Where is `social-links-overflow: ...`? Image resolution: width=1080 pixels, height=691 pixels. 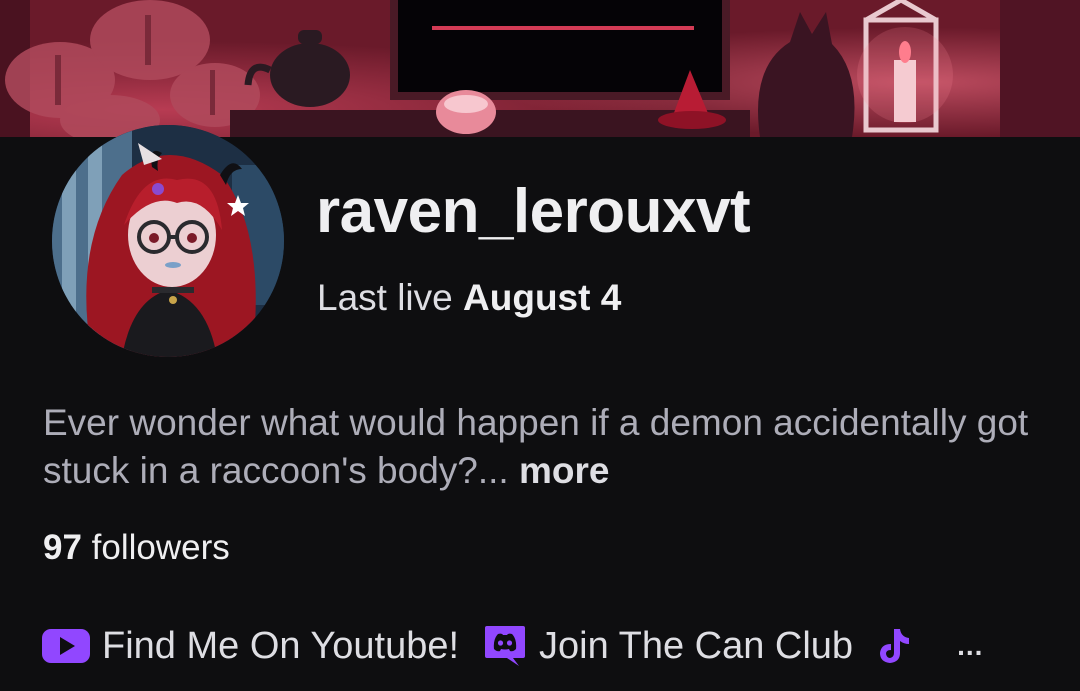
social-links-overflow: ... is located at coordinates (970, 646).